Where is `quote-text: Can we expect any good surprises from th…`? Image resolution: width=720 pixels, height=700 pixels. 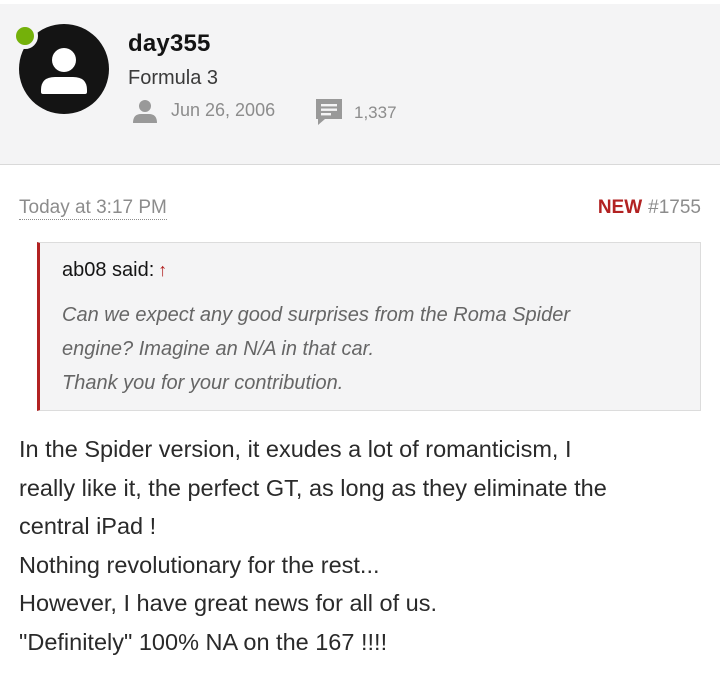
quote-text: Can we expect any good surprises from th… is located at coordinates (377, 349).